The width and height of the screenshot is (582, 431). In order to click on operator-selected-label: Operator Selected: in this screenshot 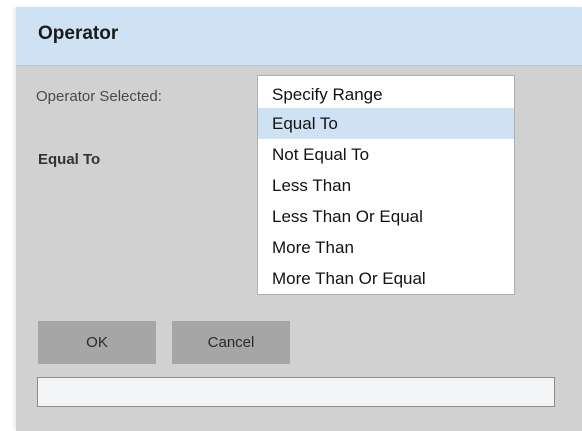, I will do `click(99, 96)`.